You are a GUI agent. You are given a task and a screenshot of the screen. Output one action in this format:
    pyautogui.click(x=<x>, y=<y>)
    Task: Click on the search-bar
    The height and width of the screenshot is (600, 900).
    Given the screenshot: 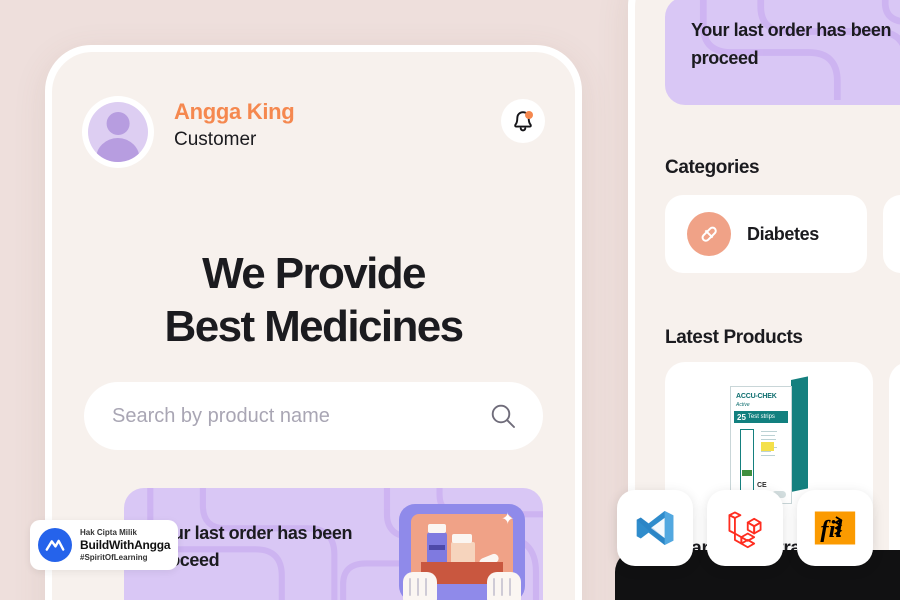 What is the action you would take?
    pyautogui.click(x=313, y=416)
    